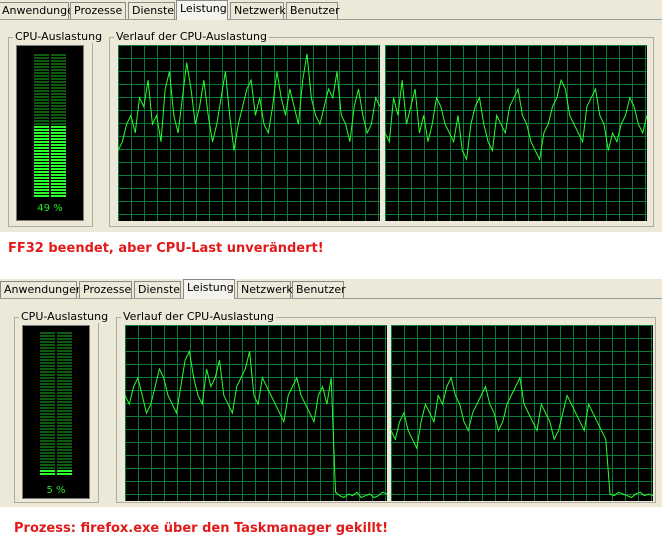 This screenshot has width=662, height=559. Describe the element at coordinates (198, 316) in the screenshot. I see `cpu-history-group-label: Verlauf der CPU-Auslastung` at that location.